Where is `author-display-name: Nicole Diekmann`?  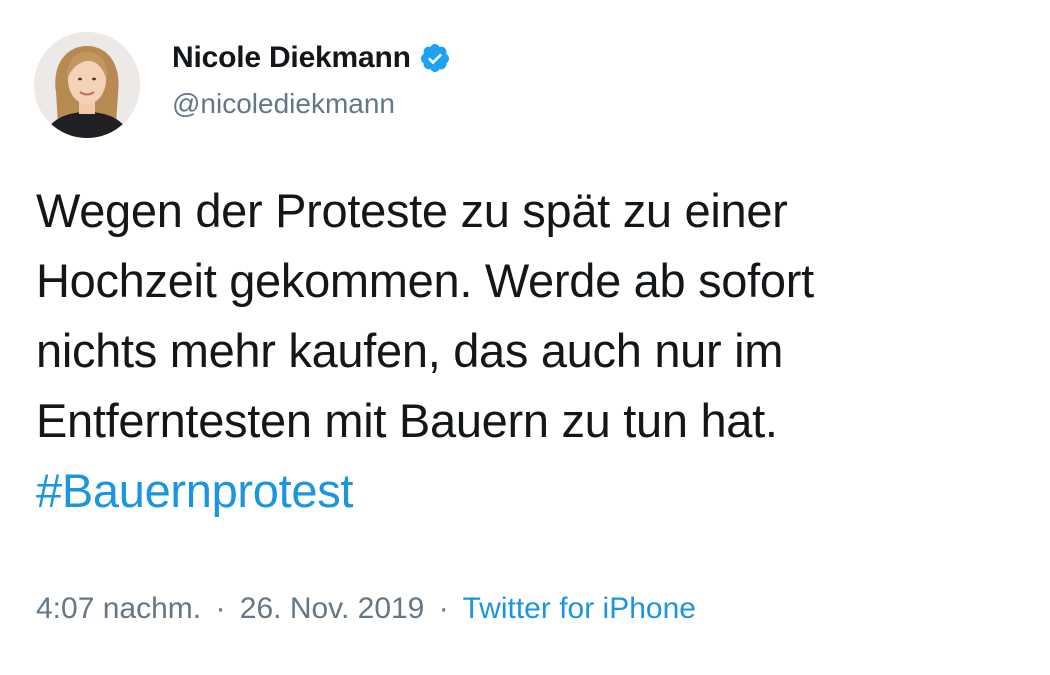 author-display-name: Nicole Diekmann is located at coordinates (291, 58).